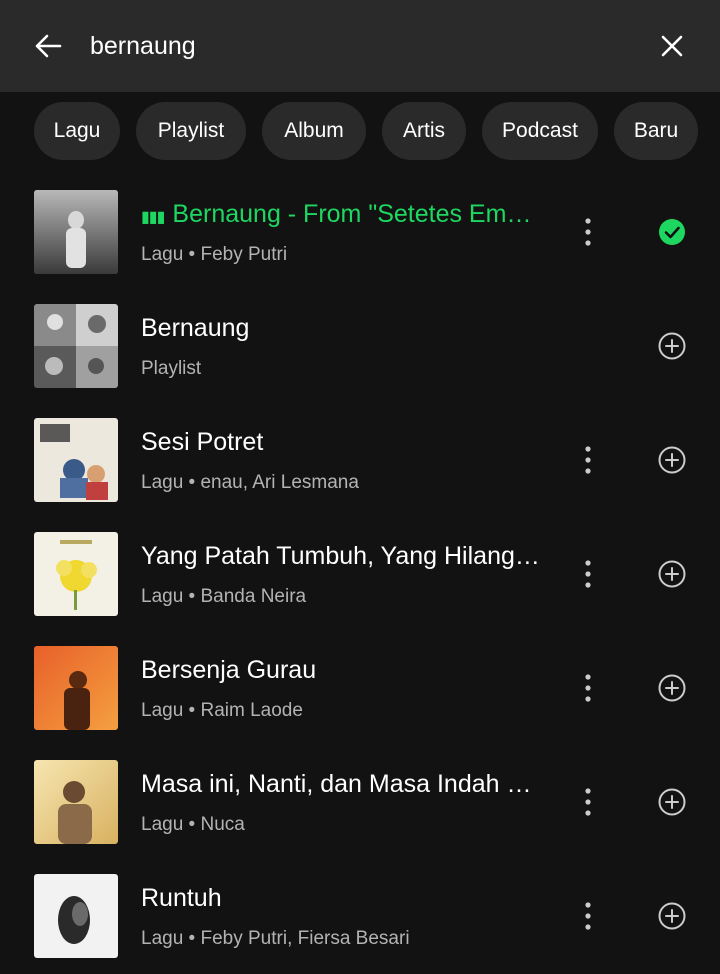 Image resolution: width=720 pixels, height=974 pixels. Describe the element at coordinates (275, 938) in the screenshot. I see `result-subtitle: Lagu • Feby Putri, Fiersa Besari` at that location.